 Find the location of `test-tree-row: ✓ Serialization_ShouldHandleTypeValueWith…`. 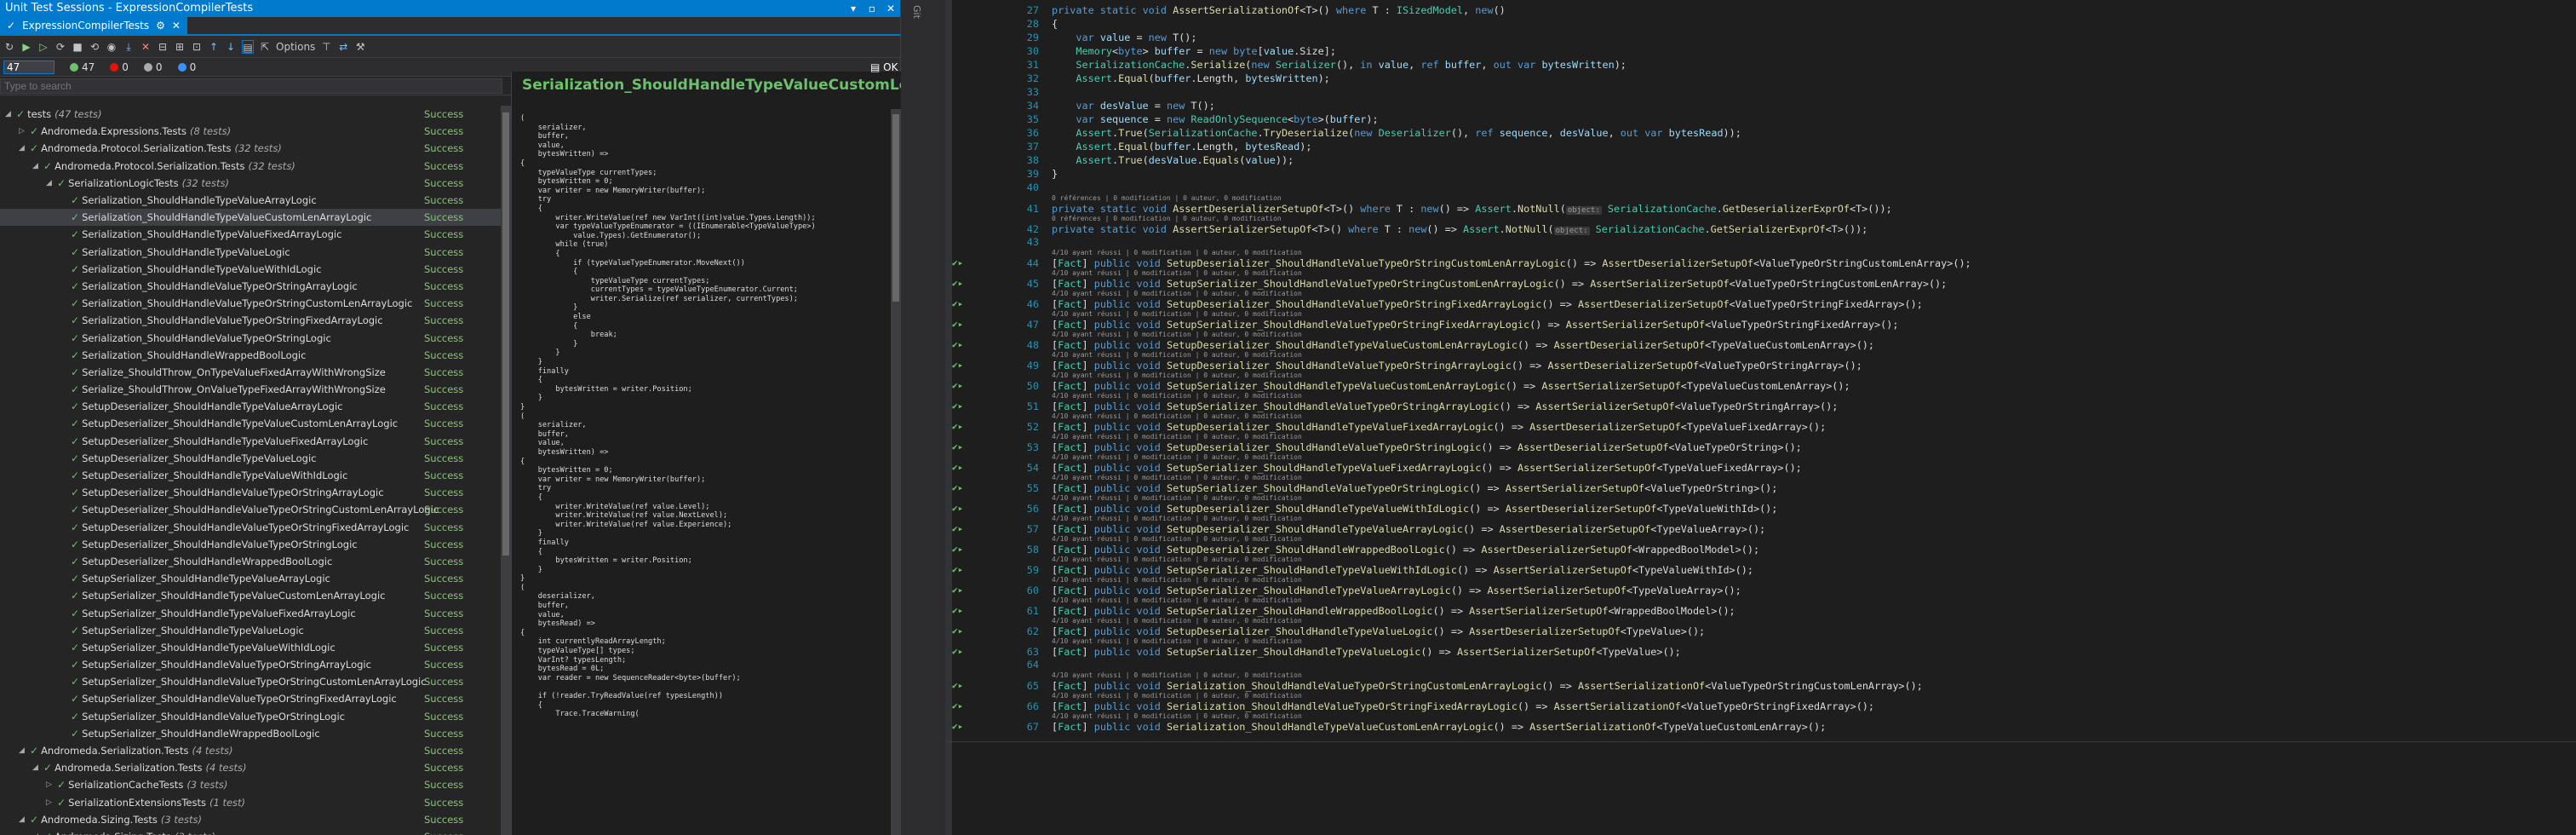

test-tree-row: ✓ Serialization_ShouldHandleTypeValueWith… is located at coordinates (251, 269).